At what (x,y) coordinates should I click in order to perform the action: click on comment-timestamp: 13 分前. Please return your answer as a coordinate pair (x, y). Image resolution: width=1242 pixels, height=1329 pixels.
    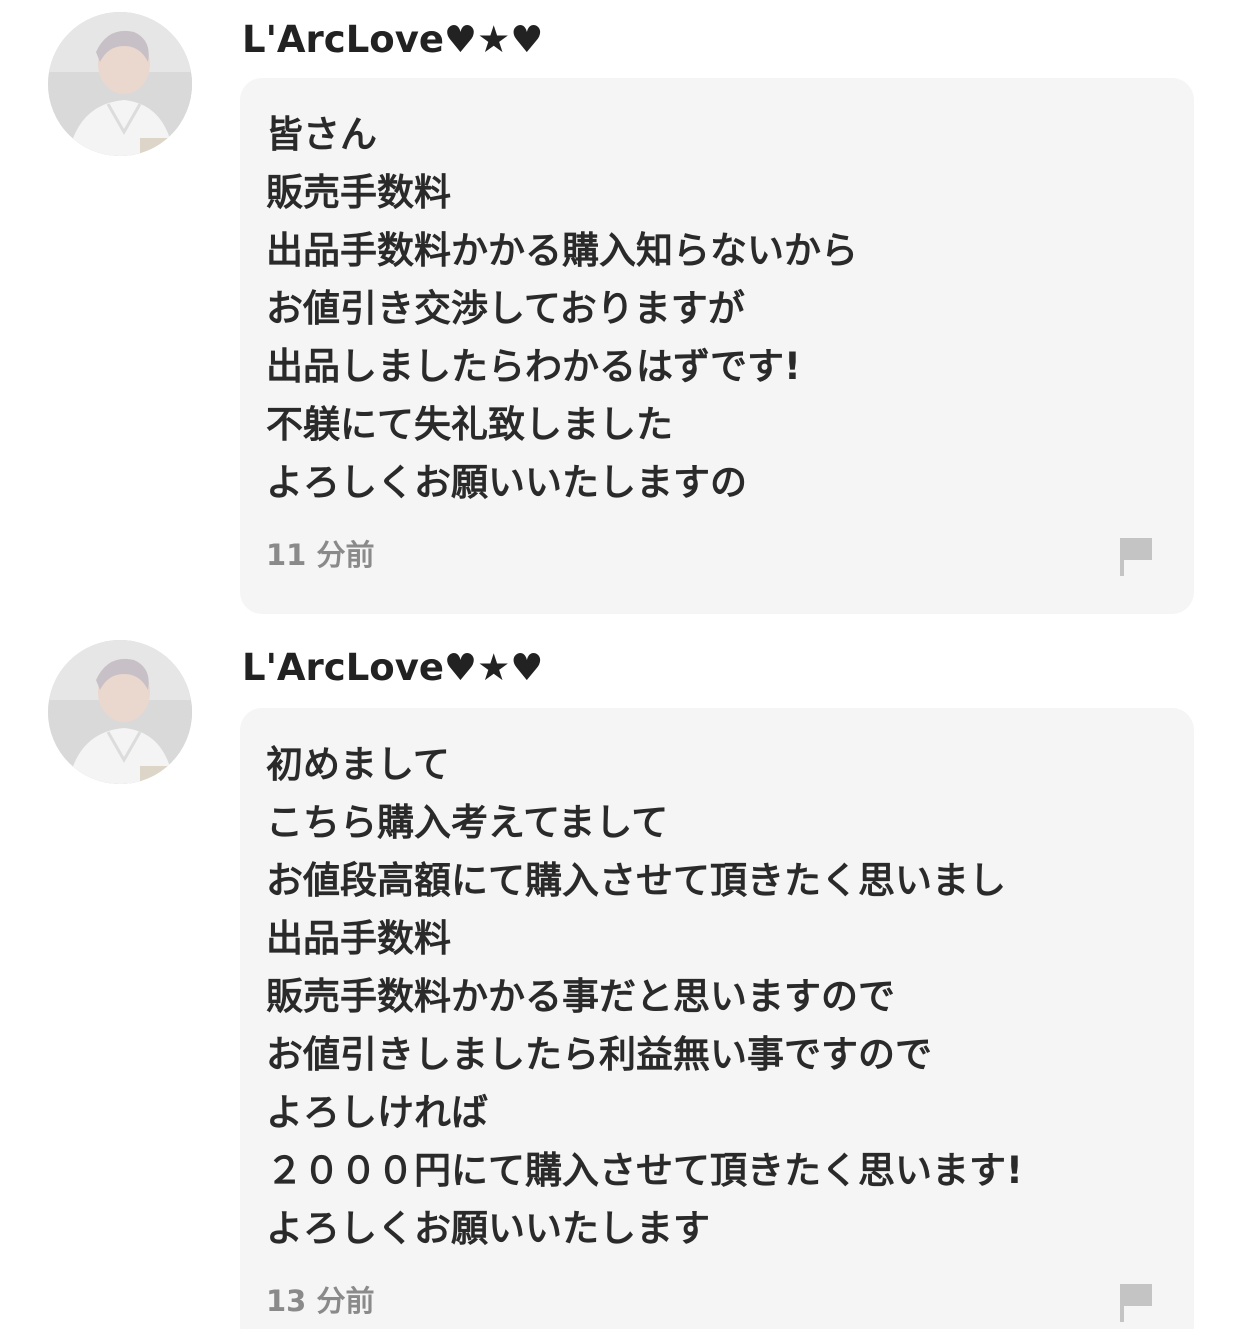
    Looking at the image, I should click on (320, 1301).